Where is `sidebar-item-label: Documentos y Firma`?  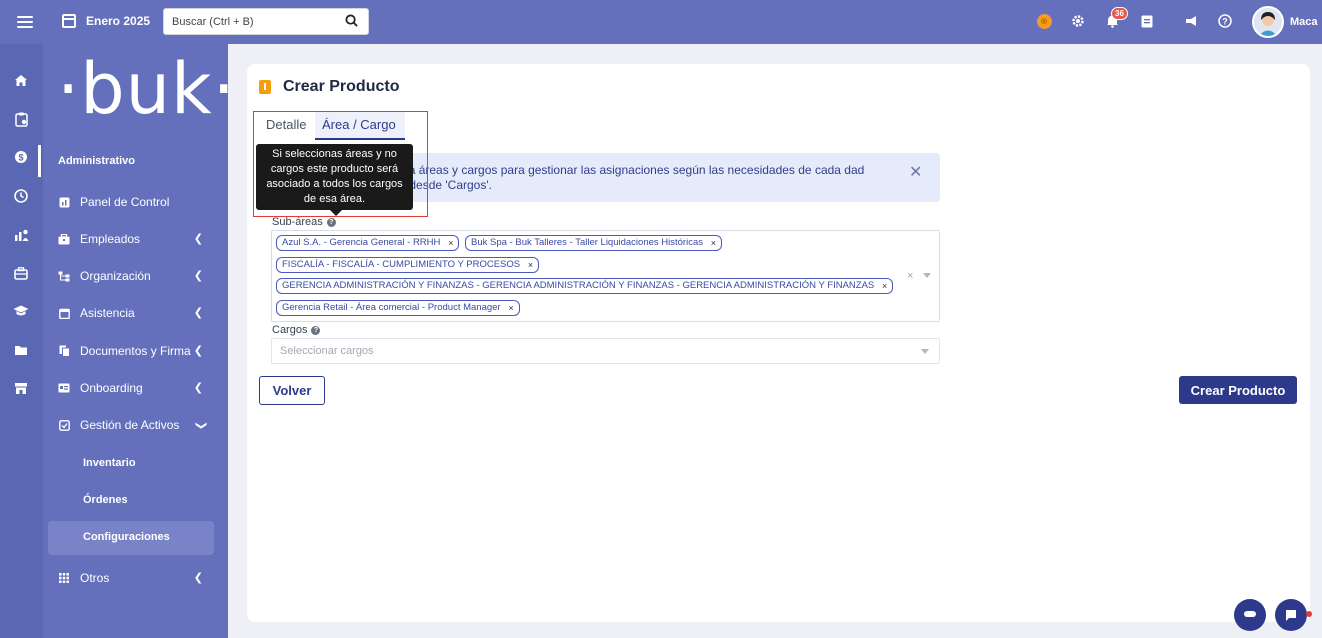 sidebar-item-label: Documentos y Firma is located at coordinates (135, 351).